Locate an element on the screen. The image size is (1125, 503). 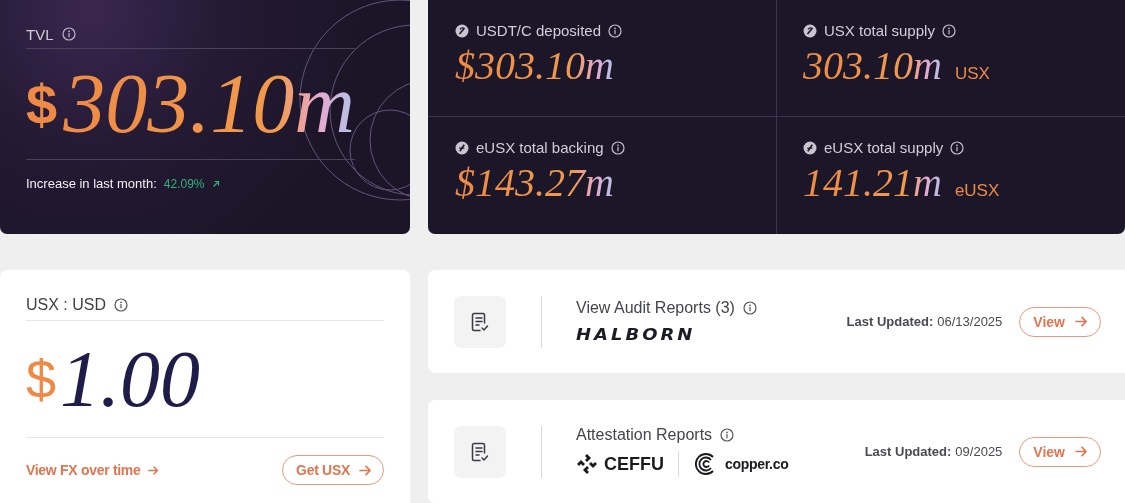
change-value: 42.09% is located at coordinates (184, 183).